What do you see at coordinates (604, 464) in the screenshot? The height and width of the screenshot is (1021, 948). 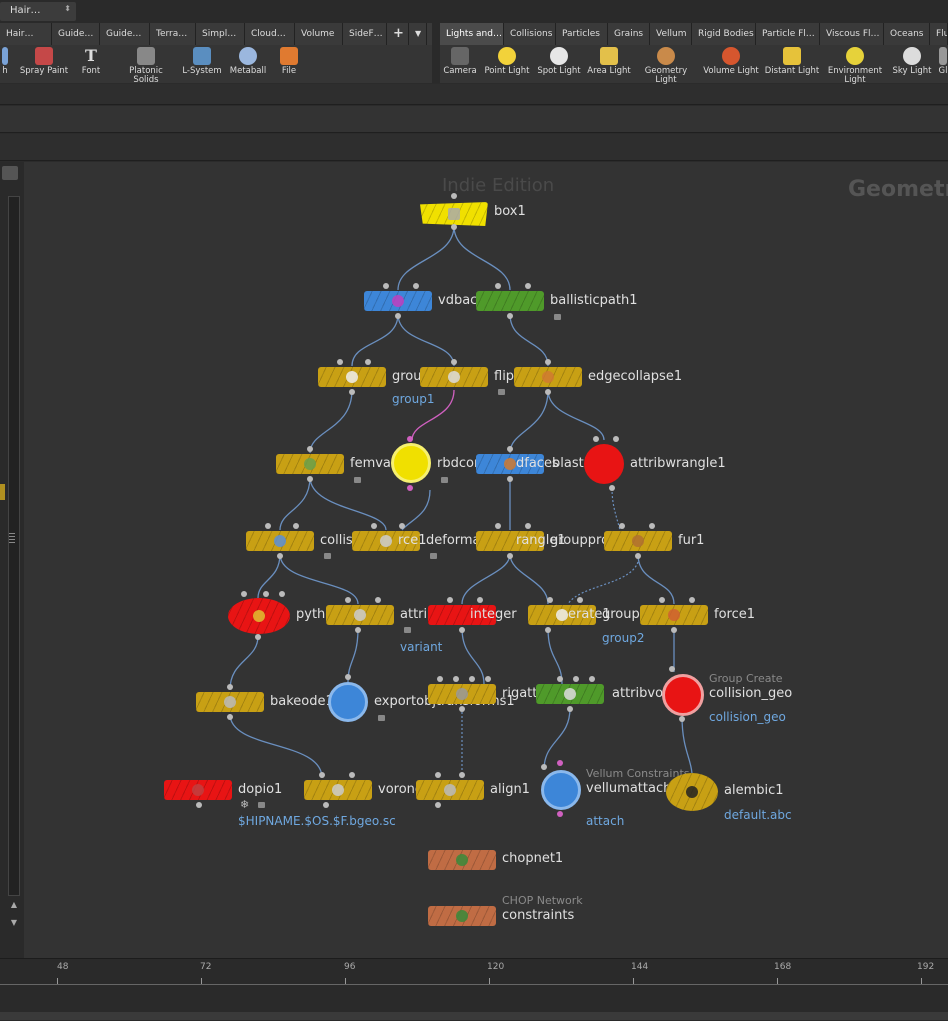 I see `node-attribwrangle1` at bounding box center [604, 464].